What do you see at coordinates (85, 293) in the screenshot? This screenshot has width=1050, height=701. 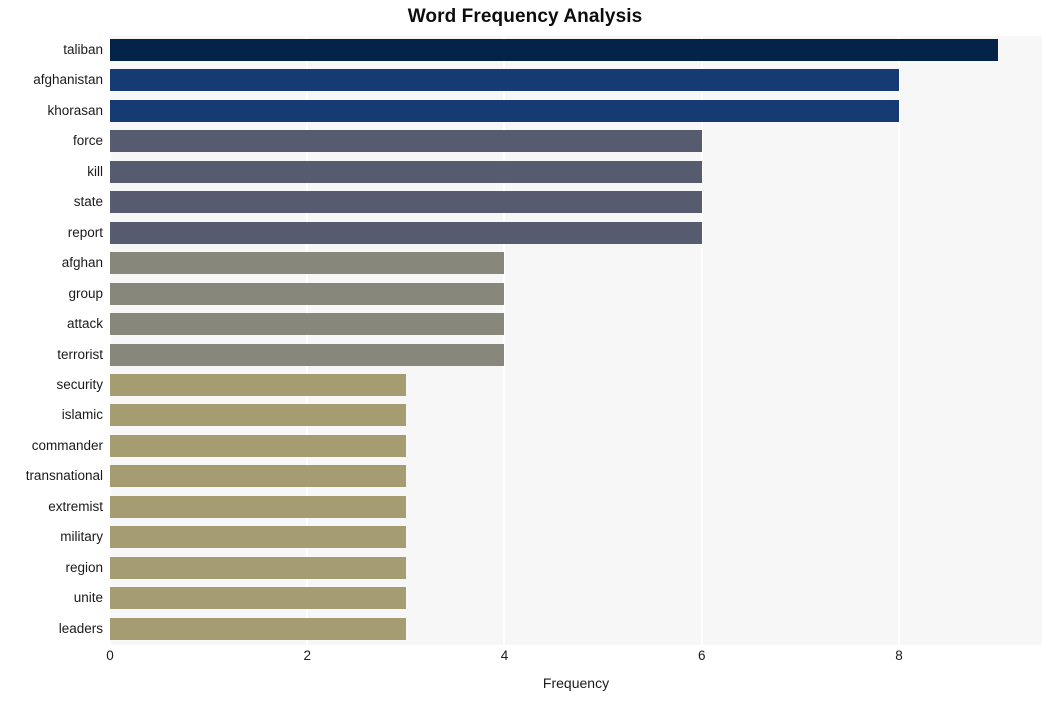 I see `y-axis-label-group: group` at bounding box center [85, 293].